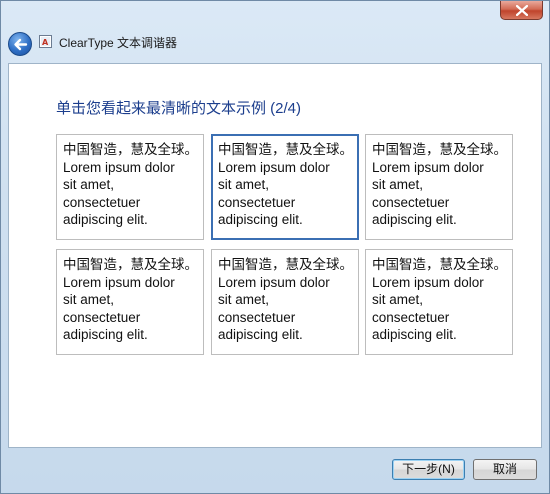 This screenshot has height=494, width=550. Describe the element at coordinates (118, 43) in the screenshot. I see `window-title: ClearType 文本调谐器` at that location.